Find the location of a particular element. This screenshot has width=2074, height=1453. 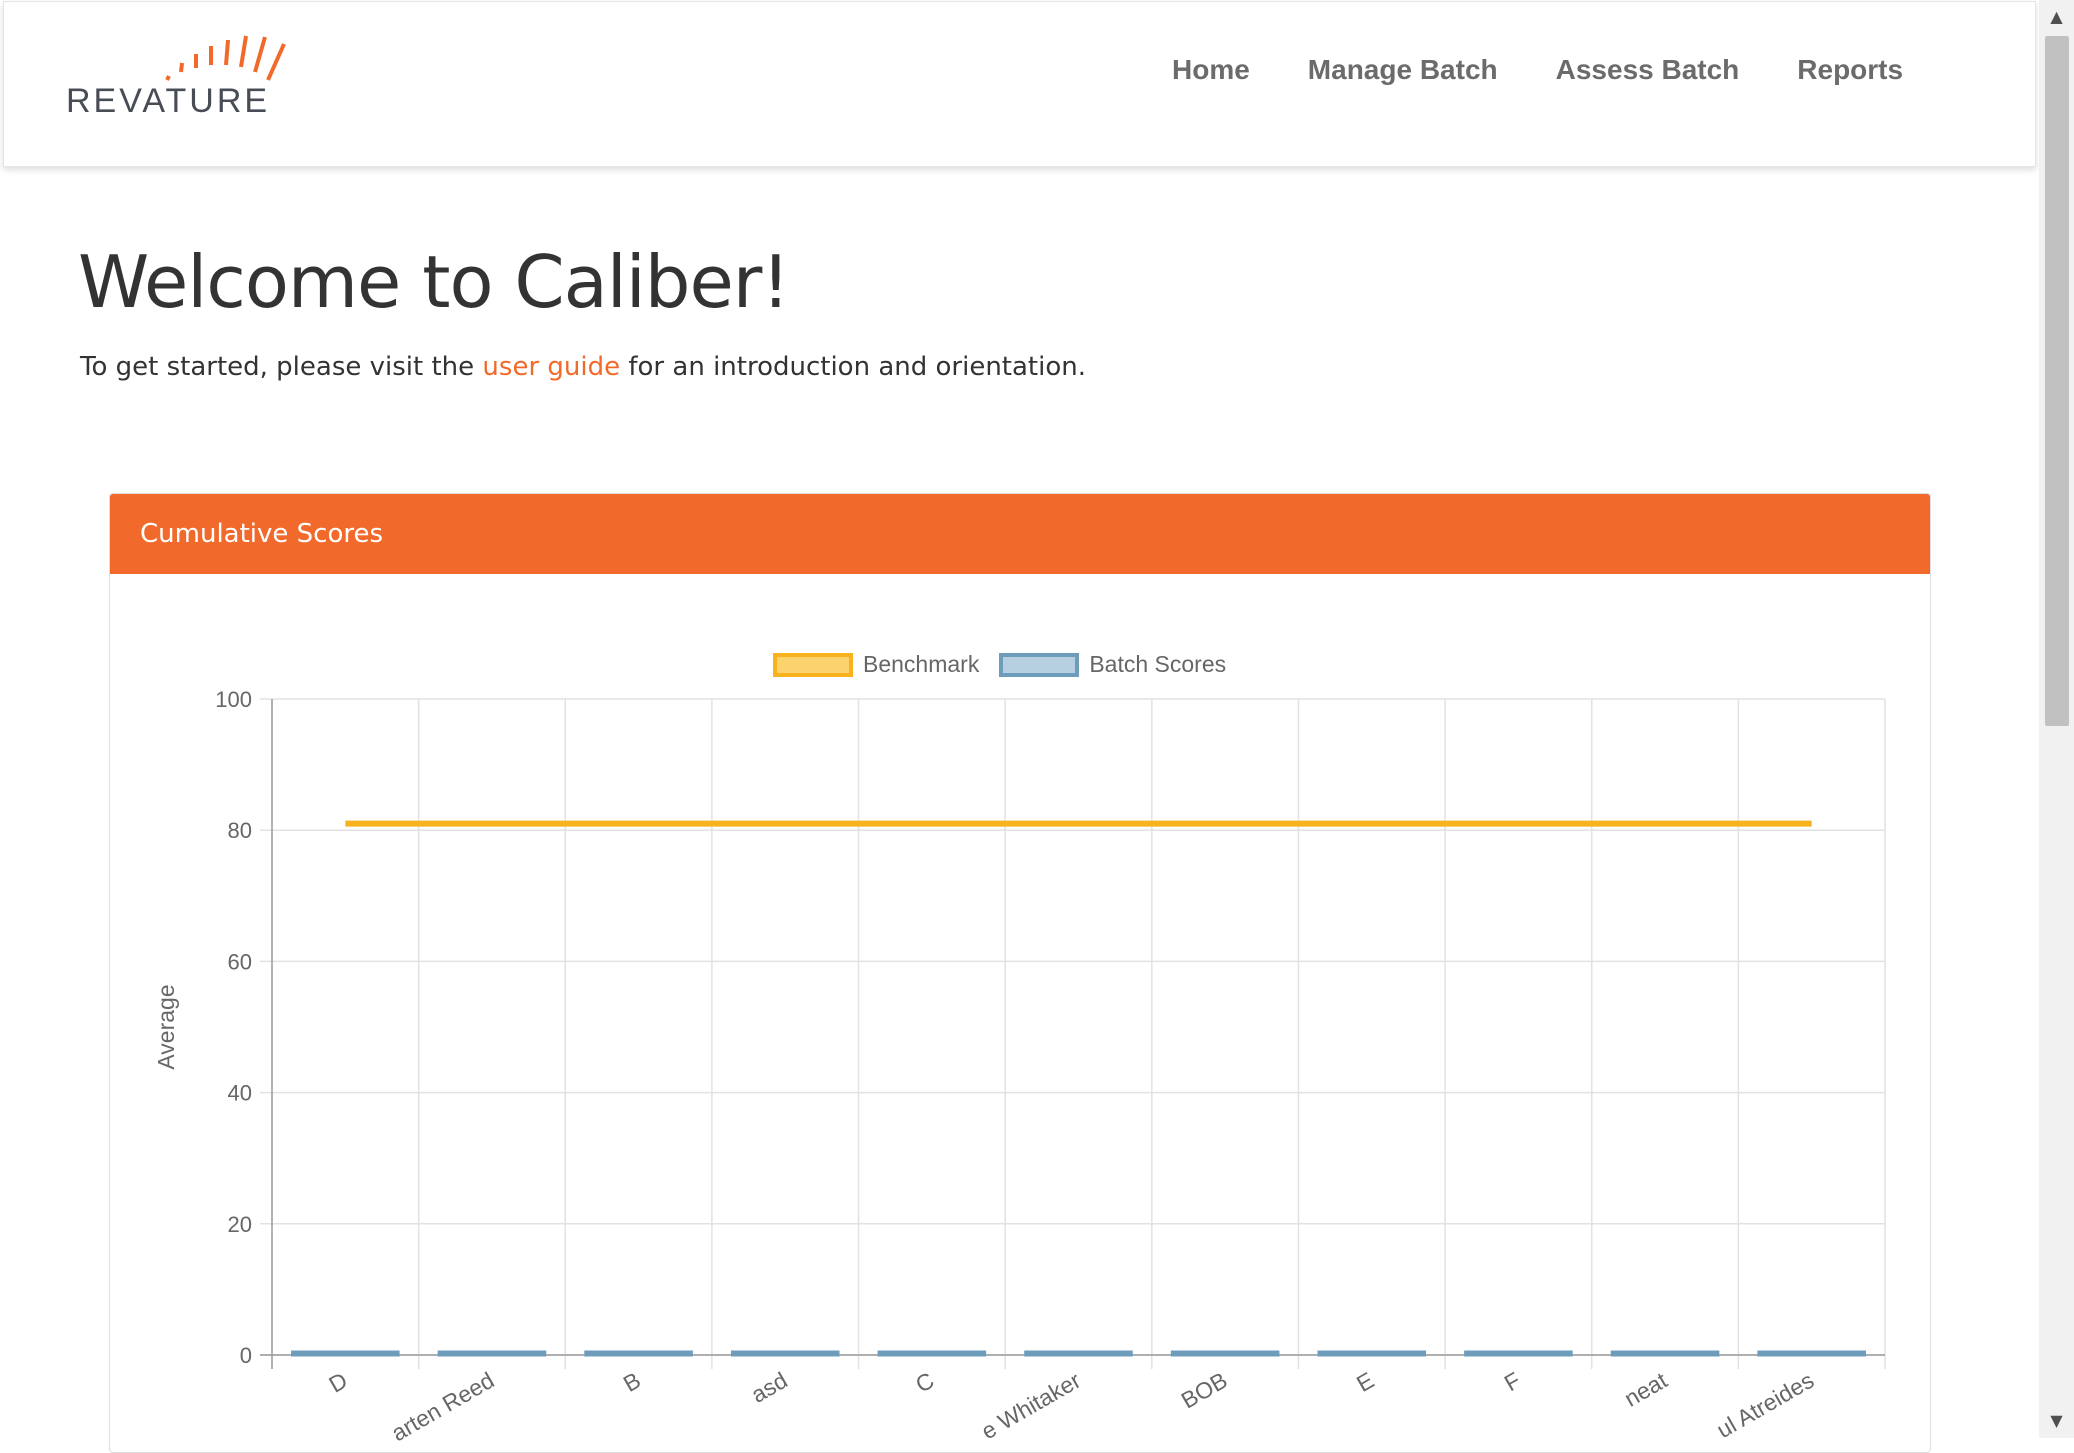

y-axis-label: Average is located at coordinates (166, 1026).